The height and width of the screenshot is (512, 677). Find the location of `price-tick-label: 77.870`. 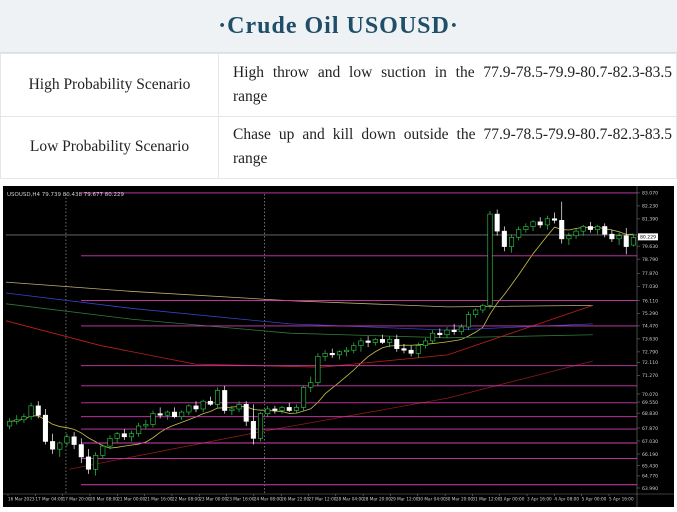

price-tick-label: 77.870 is located at coordinates (650, 274).